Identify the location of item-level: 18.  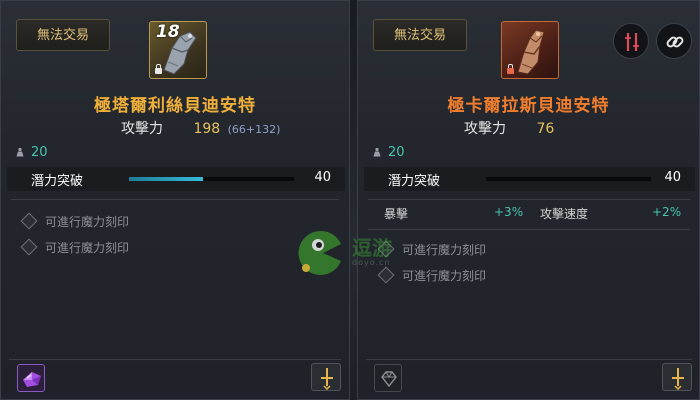
(168, 32).